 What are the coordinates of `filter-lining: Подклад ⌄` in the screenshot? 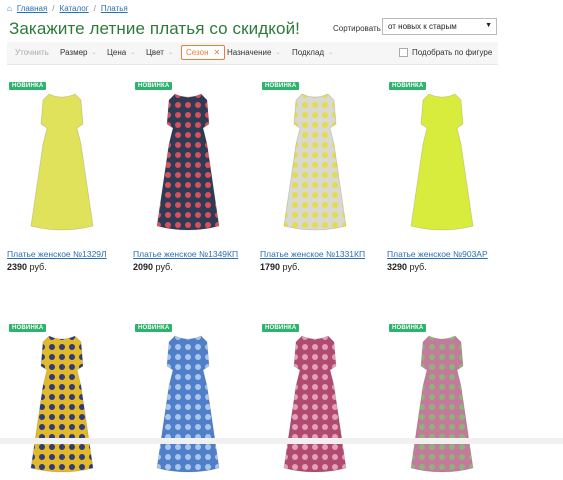 It's located at (312, 52).